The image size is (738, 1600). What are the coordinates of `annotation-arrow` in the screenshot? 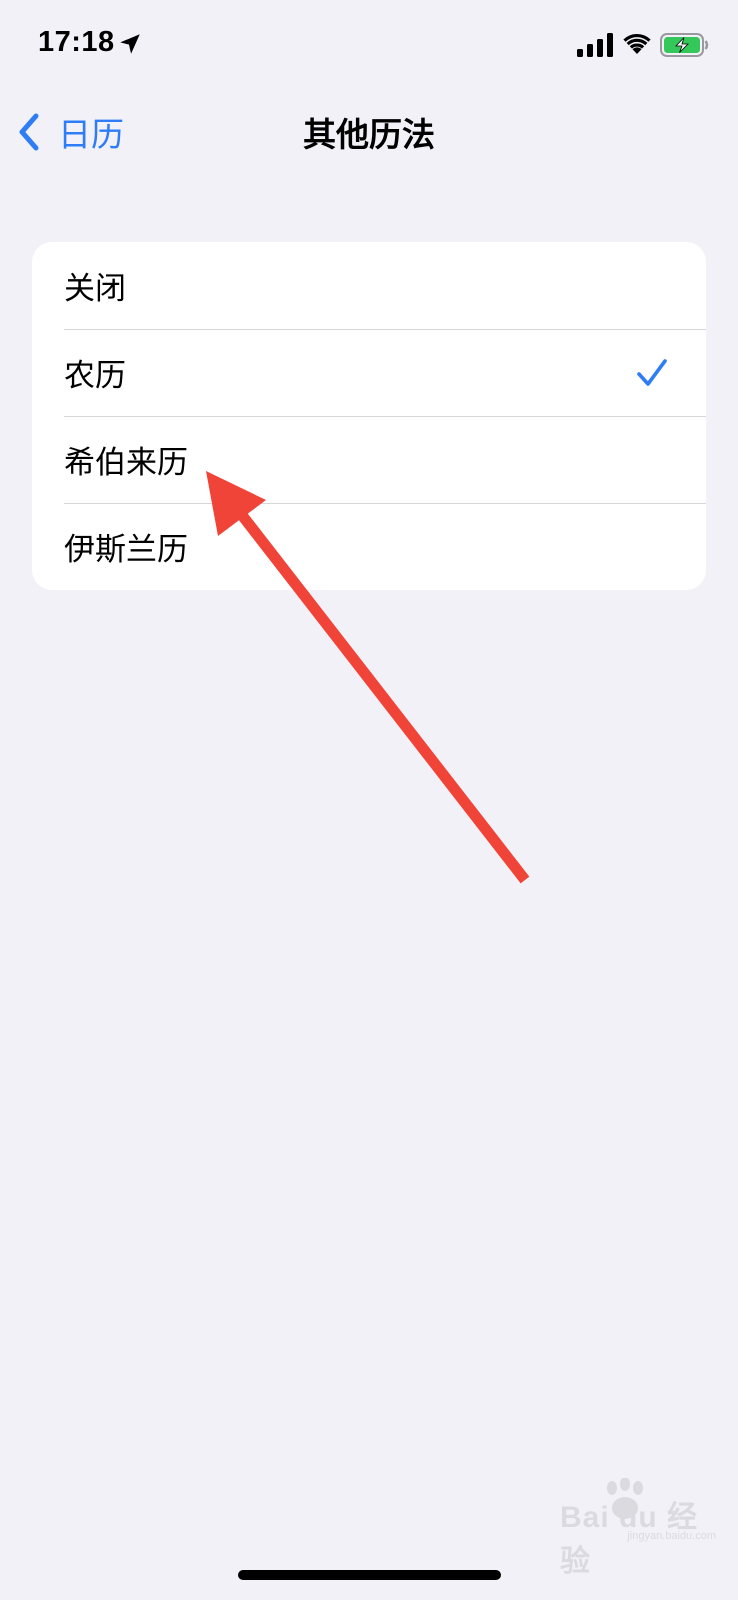 It's located at (368, 677).